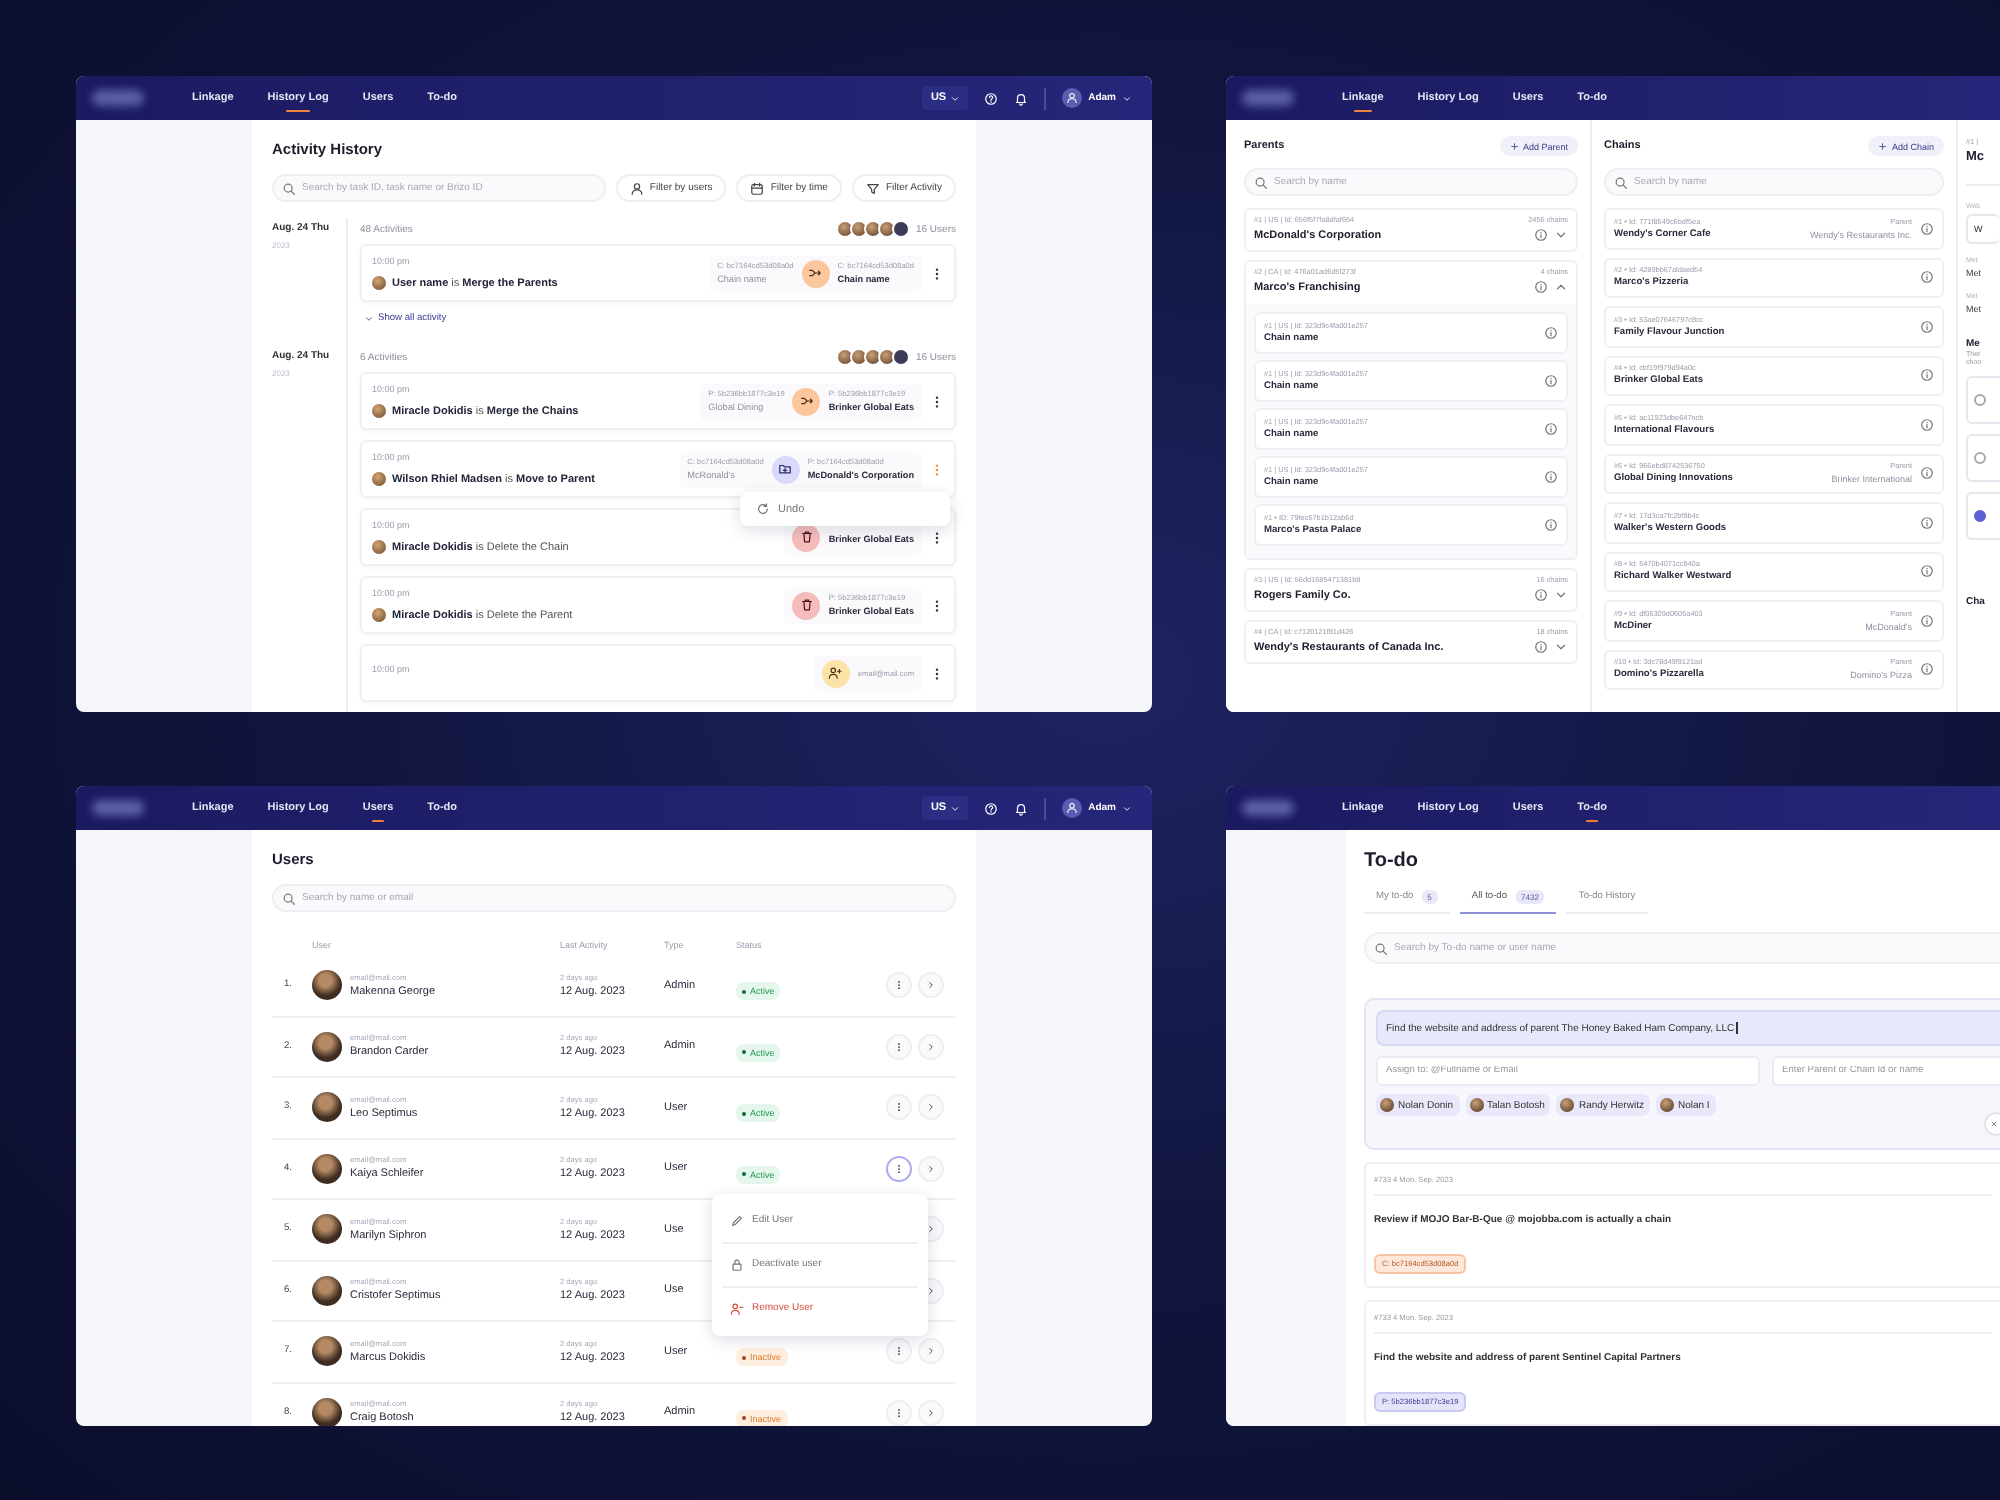  I want to click on add-person-icon, so click(835, 673).